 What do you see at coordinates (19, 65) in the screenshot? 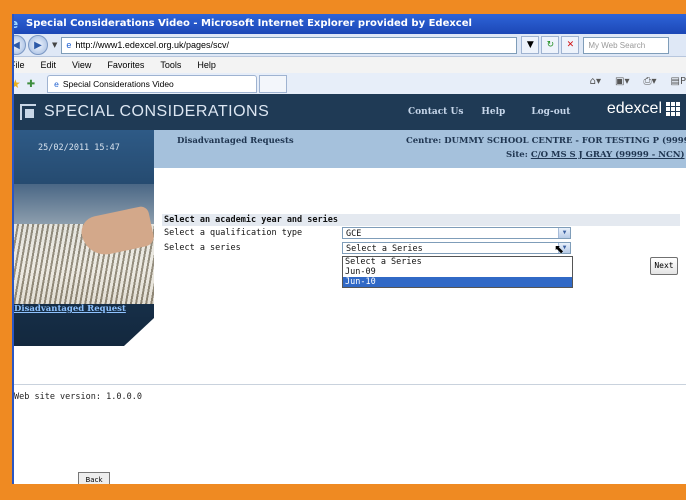
I see `menu-file: File` at bounding box center [19, 65].